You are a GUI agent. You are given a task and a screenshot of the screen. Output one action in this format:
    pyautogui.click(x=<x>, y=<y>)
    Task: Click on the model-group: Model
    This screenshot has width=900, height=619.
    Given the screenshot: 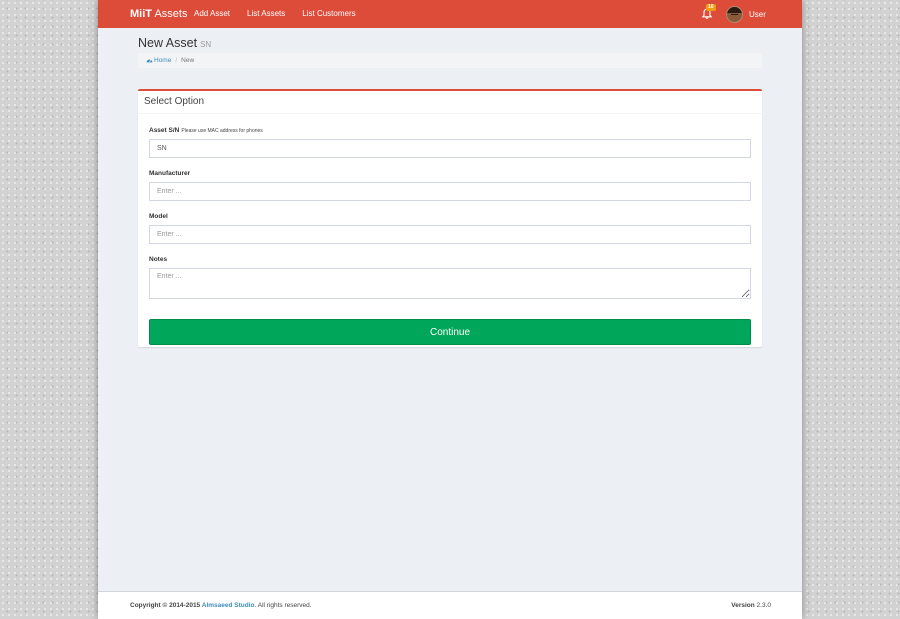 What is the action you would take?
    pyautogui.click(x=450, y=228)
    